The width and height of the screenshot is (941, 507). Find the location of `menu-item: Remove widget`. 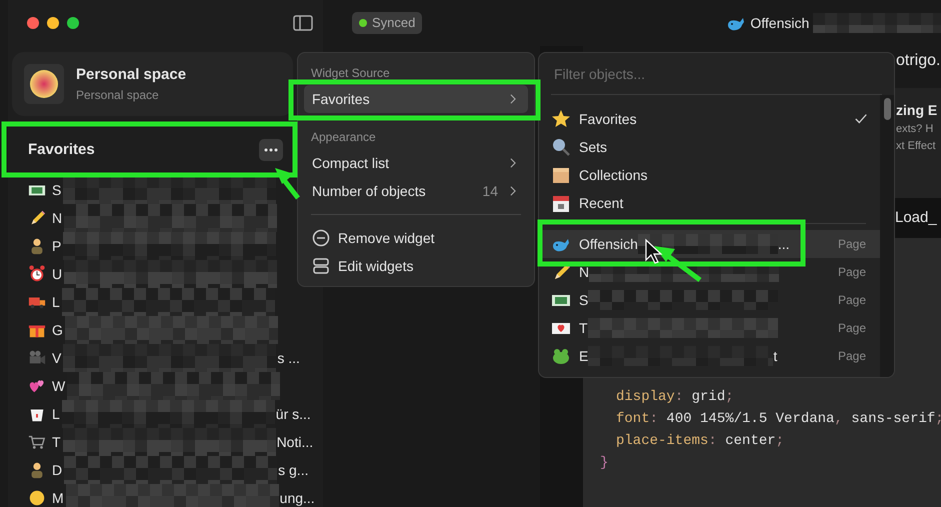

menu-item: Remove widget is located at coordinates (416, 238).